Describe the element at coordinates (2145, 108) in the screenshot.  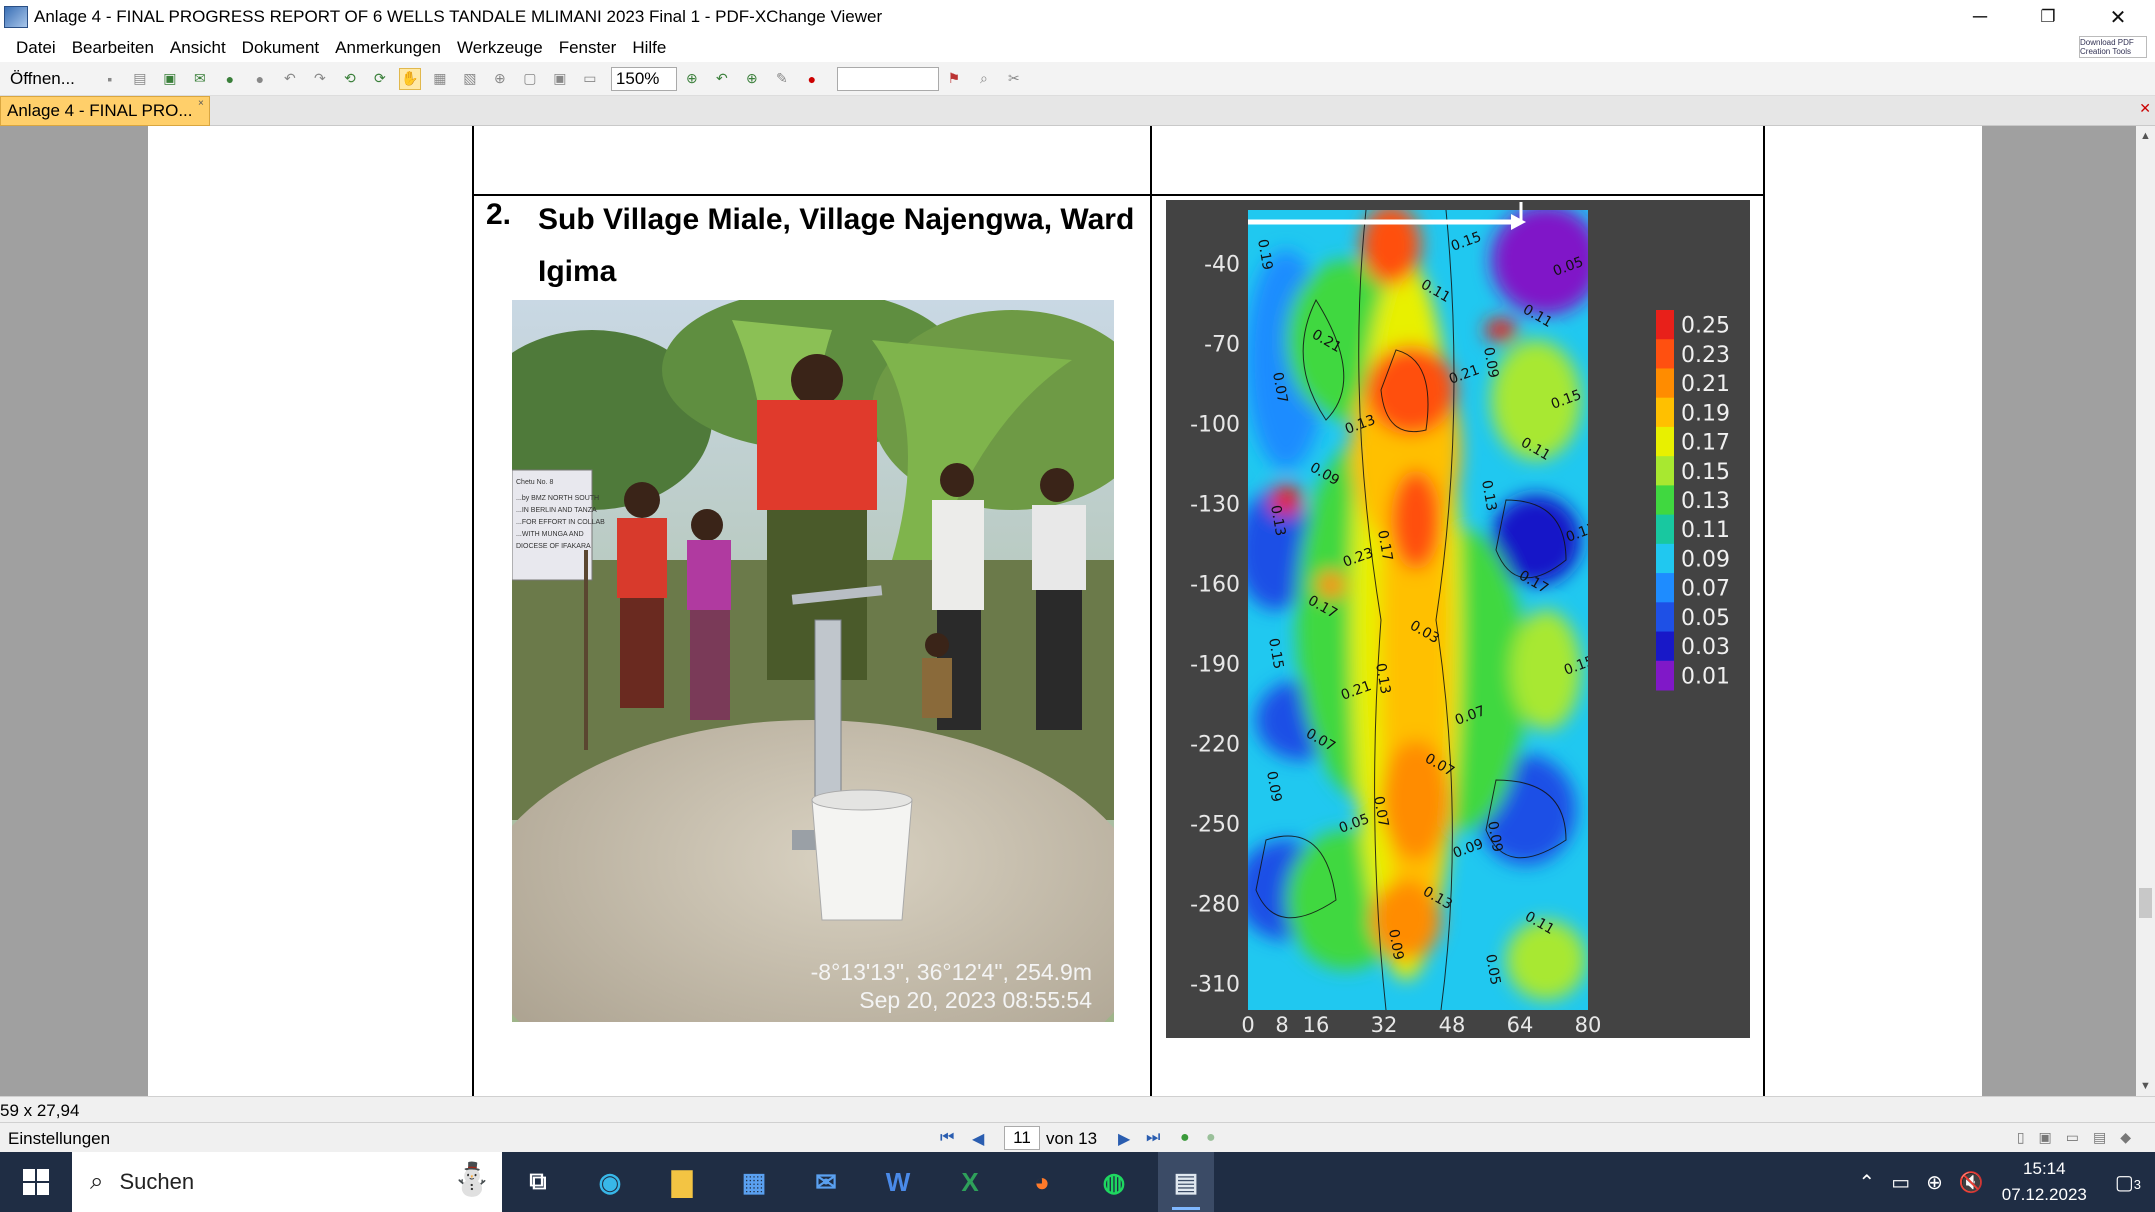
I see `close-all-tabs-icon: ✕` at that location.